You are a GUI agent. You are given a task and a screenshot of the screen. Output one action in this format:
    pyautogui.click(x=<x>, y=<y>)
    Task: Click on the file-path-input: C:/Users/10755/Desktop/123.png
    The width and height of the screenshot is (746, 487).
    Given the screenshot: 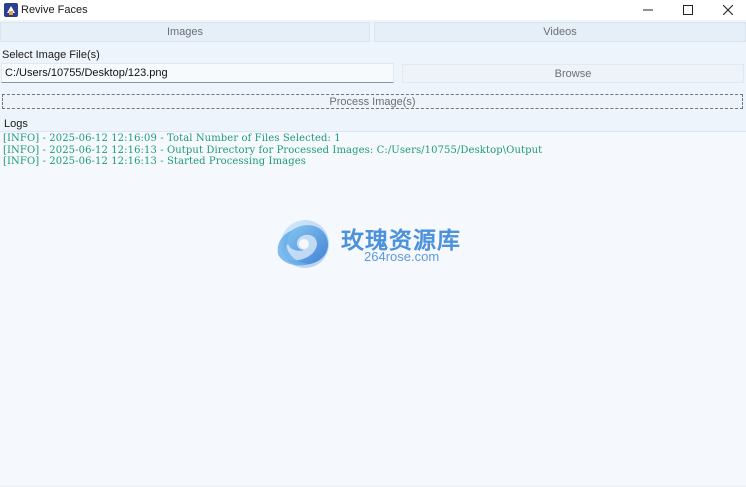 What is the action you would take?
    pyautogui.click(x=197, y=73)
    